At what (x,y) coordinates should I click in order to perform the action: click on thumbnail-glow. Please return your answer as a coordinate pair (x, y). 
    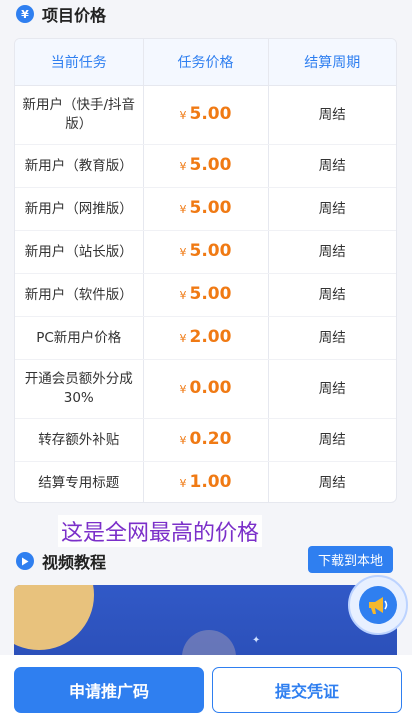
    Looking at the image, I should click on (54, 617).